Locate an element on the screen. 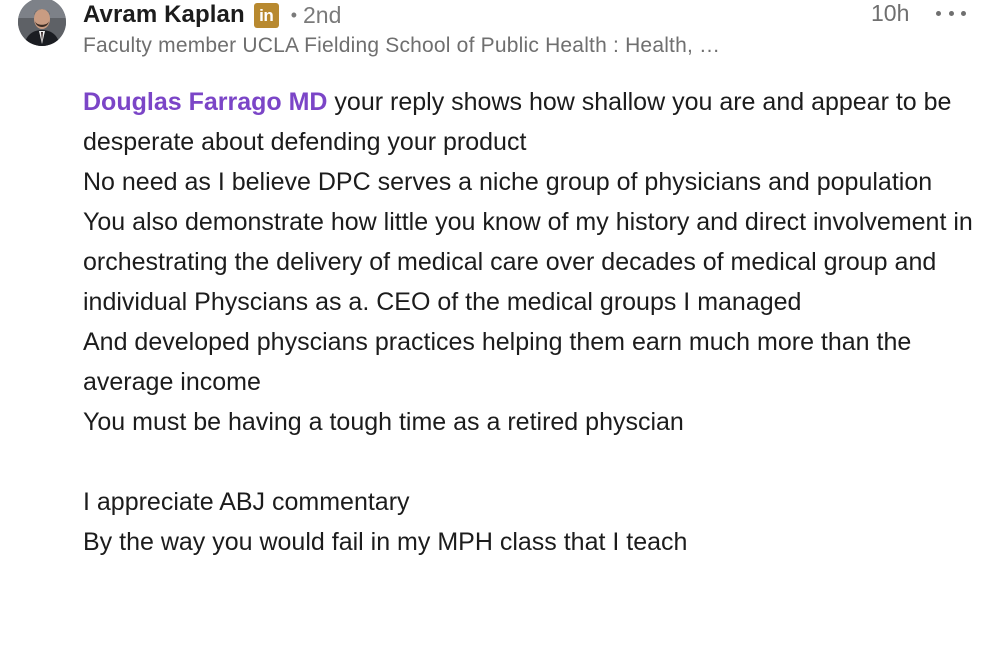  linkedin-premium-icon: in is located at coordinates (266, 15).